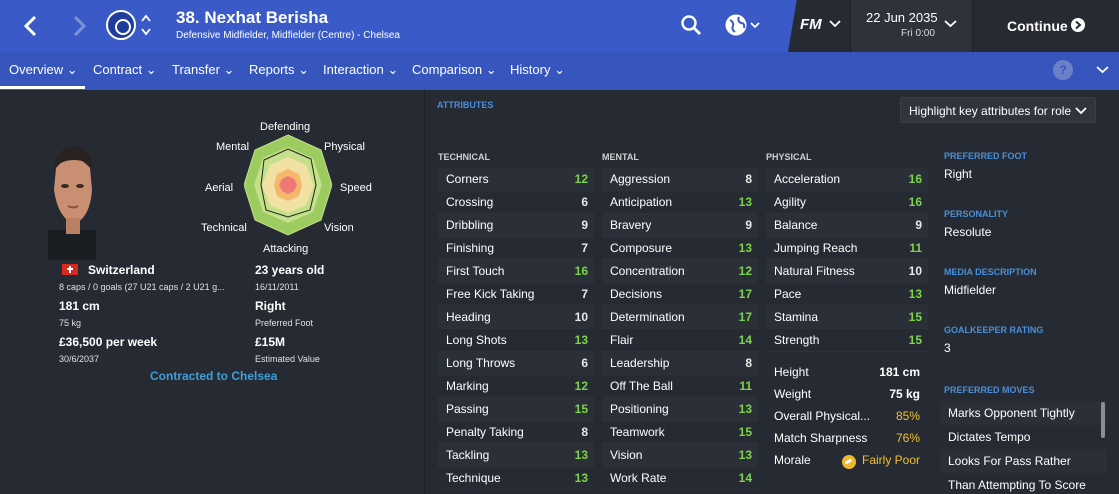  What do you see at coordinates (821, 438) in the screenshot?
I see `match-sharpness-label: Match Sharpness` at bounding box center [821, 438].